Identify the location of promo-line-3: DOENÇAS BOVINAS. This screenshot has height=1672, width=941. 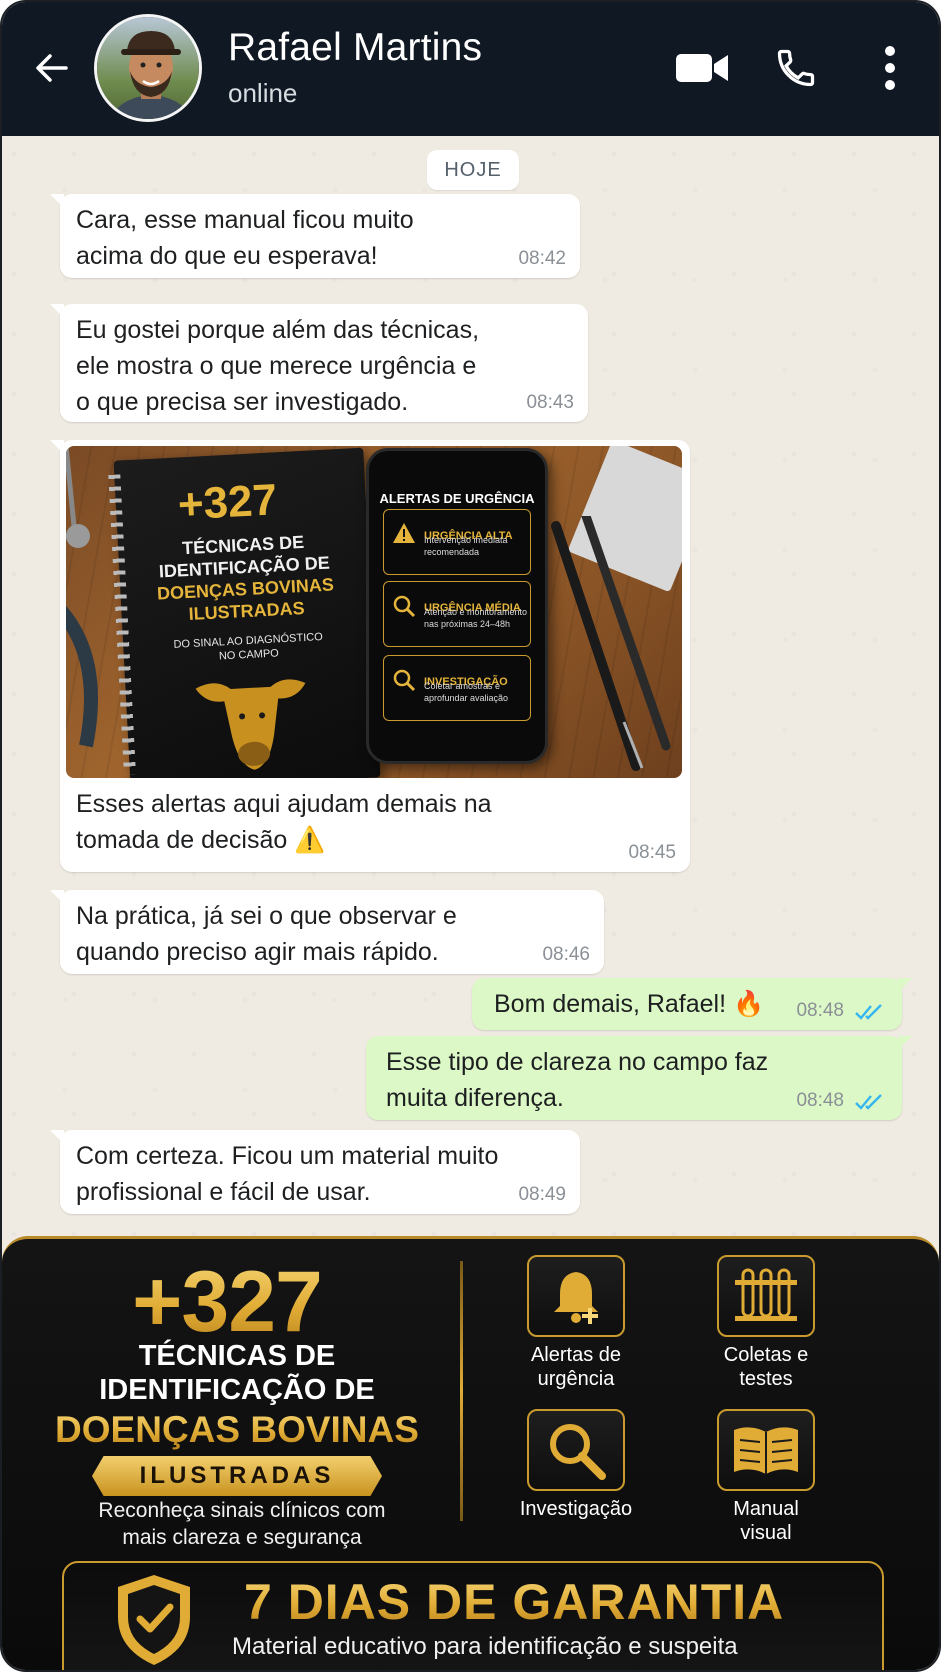
(237, 1430).